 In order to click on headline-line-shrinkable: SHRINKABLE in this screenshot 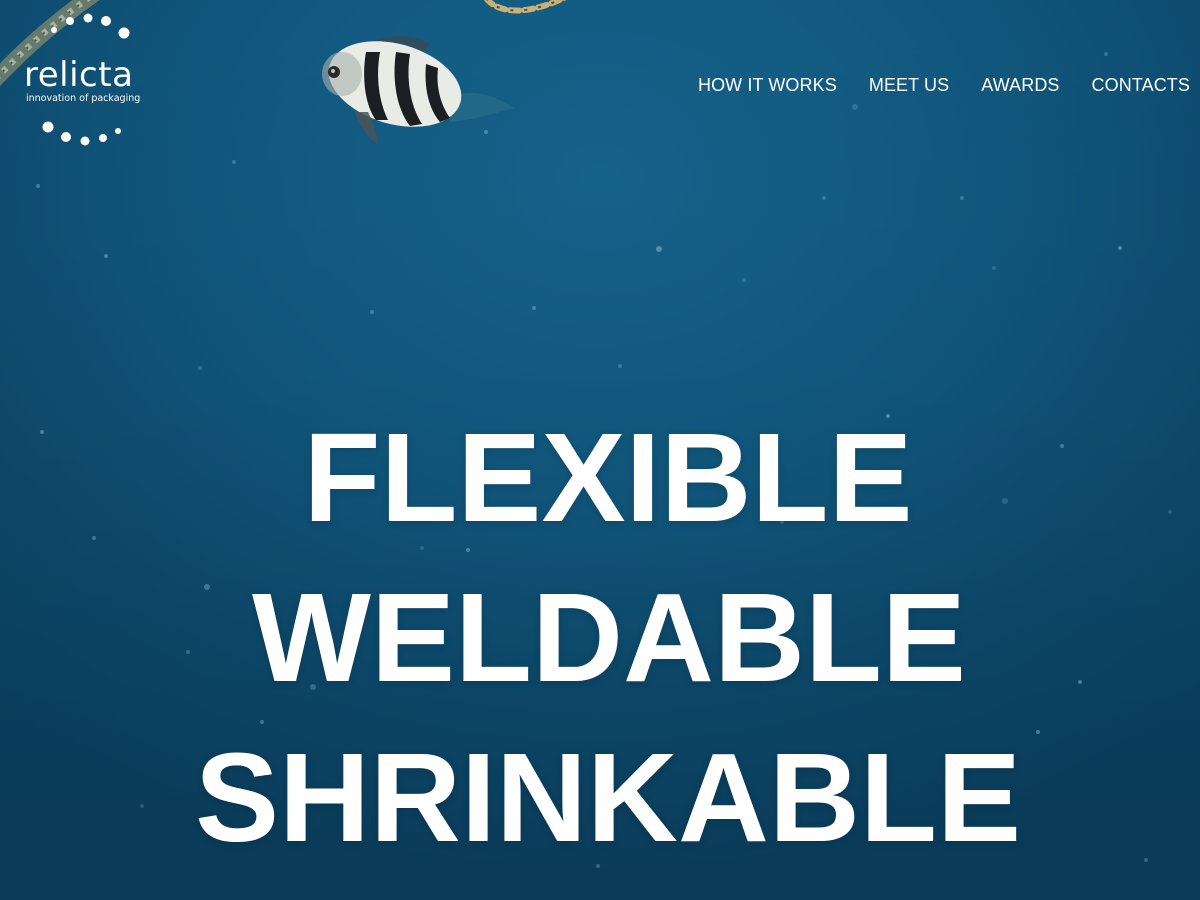, I will do `click(607, 797)`.